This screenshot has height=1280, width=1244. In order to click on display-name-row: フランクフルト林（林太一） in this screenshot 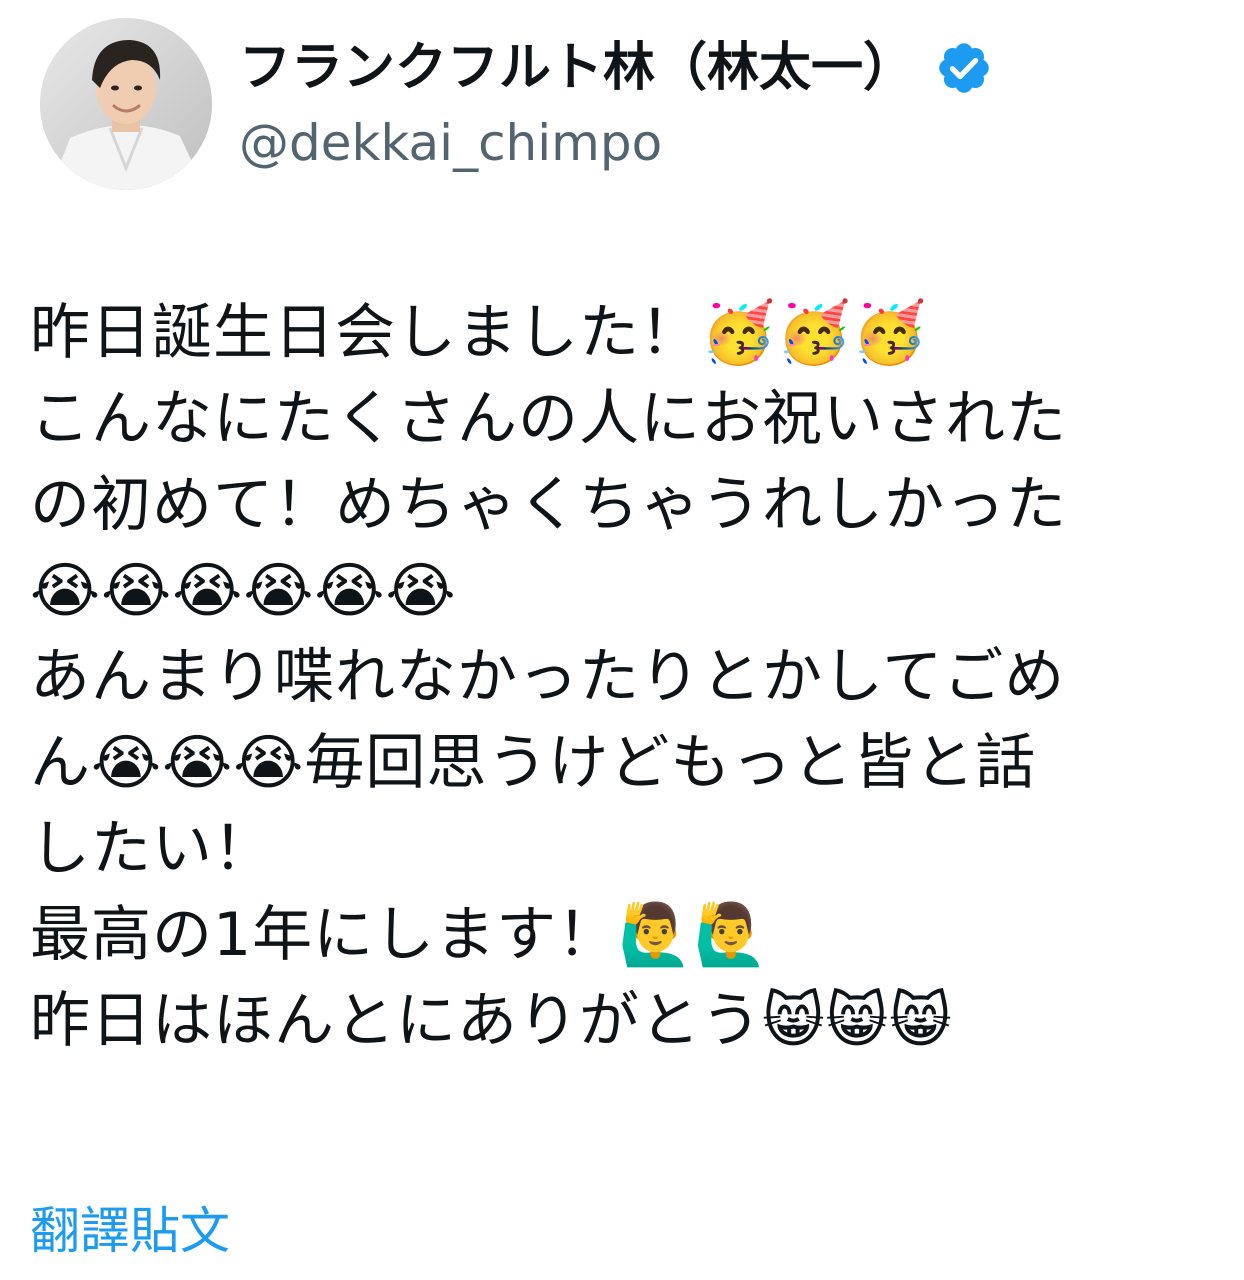, I will do `click(616, 68)`.